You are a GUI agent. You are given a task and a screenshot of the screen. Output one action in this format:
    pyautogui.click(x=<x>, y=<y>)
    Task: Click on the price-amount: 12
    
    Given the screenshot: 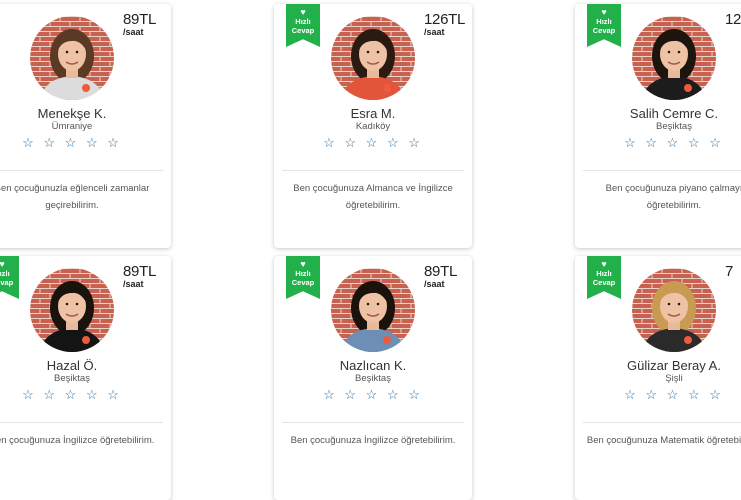 What is the action you would take?
    pyautogui.click(x=733, y=19)
    